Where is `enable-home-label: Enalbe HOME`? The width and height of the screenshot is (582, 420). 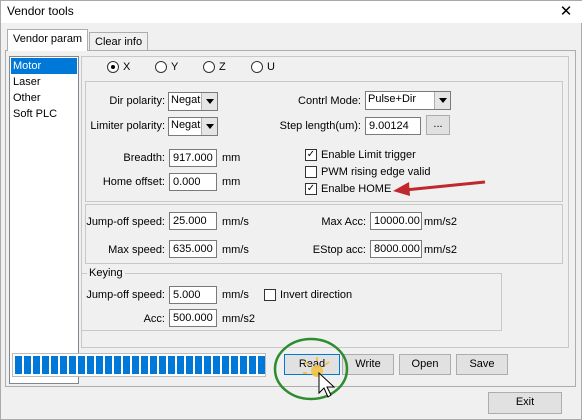 enable-home-label: Enalbe HOME is located at coordinates (356, 189).